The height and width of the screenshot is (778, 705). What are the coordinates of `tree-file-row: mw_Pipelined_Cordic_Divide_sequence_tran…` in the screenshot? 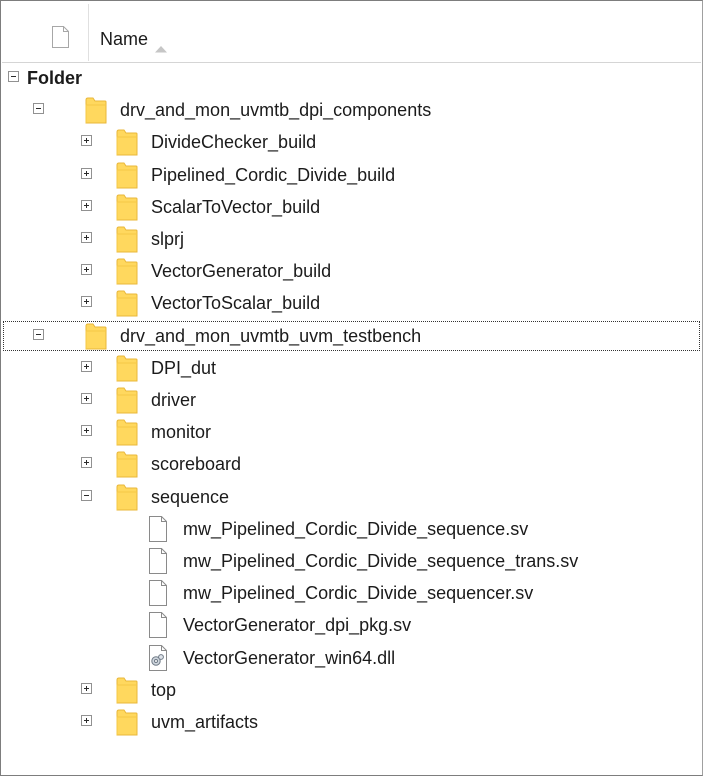 It's located at (351, 561).